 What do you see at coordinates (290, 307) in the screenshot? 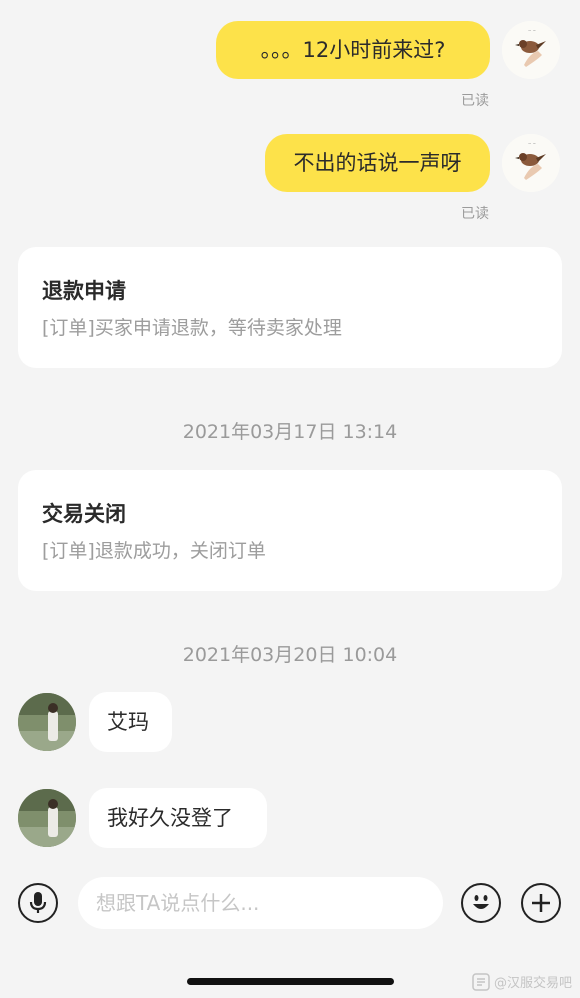
I see `order-card-refund-request: 退款申请 [订单]买家申请退款，等待卖家处理` at bounding box center [290, 307].